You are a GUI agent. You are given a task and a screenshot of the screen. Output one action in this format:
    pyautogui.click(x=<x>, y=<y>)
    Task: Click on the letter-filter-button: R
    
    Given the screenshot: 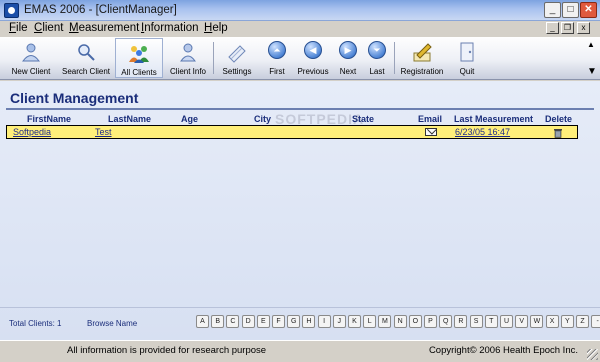 What is the action you would take?
    pyautogui.click(x=461, y=321)
    